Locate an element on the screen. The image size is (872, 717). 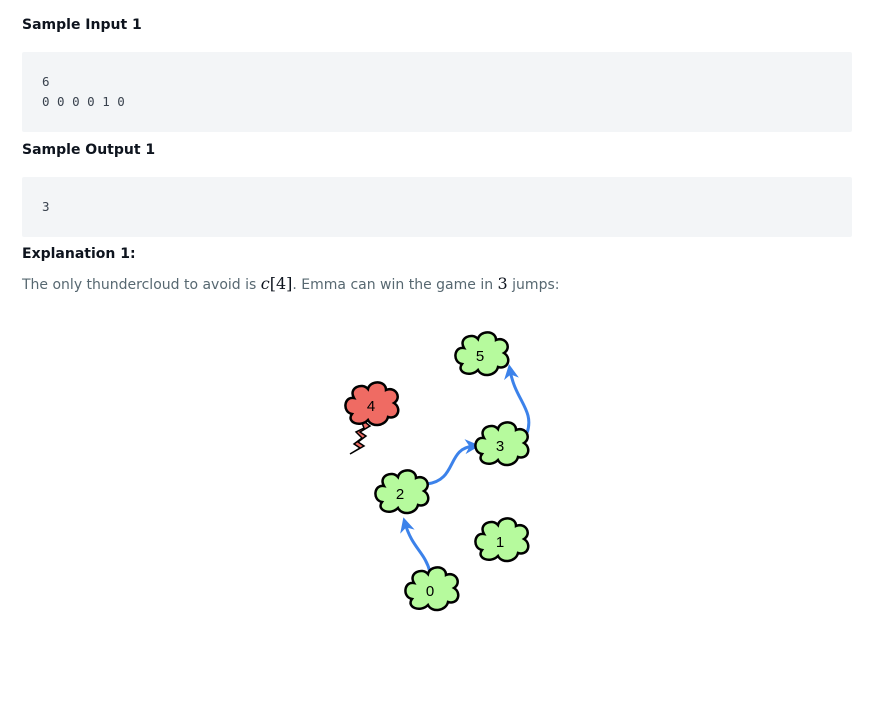
cloud-5-label: 5 is located at coordinates (480, 356).